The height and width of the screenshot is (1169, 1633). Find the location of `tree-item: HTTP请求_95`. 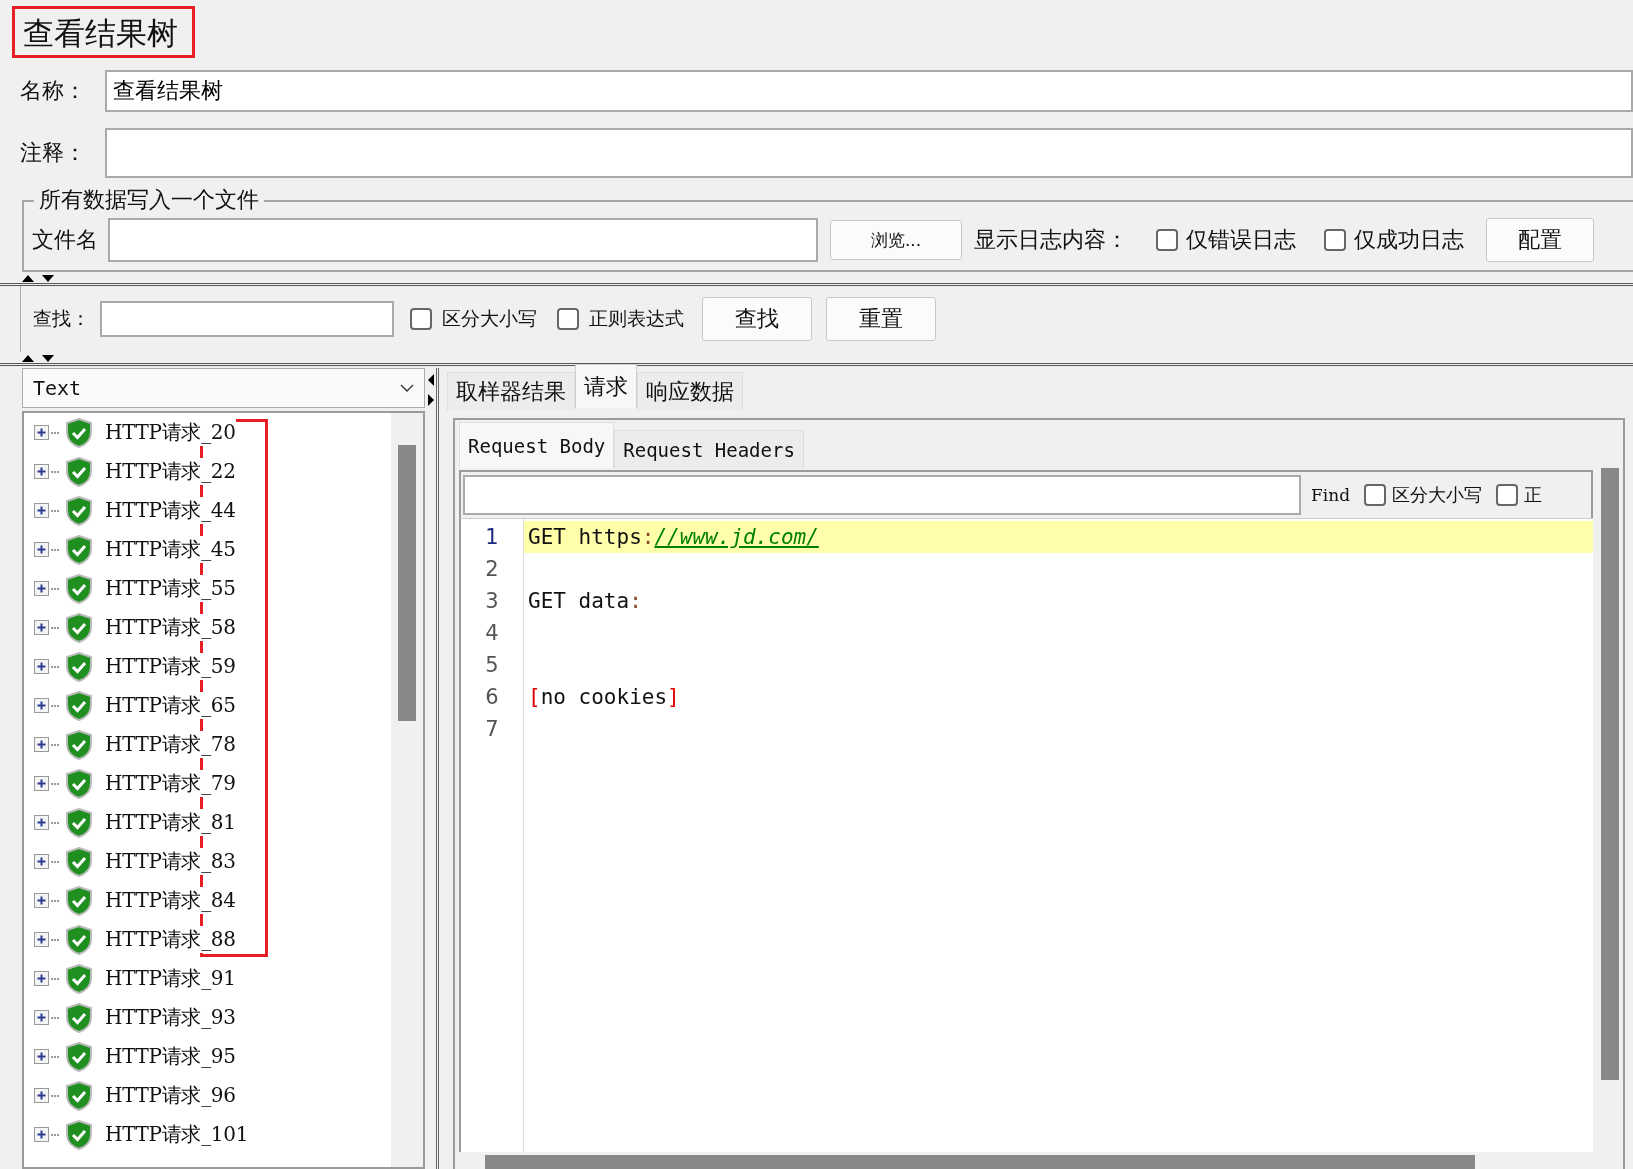

tree-item: HTTP请求_95 is located at coordinates (170, 1056).